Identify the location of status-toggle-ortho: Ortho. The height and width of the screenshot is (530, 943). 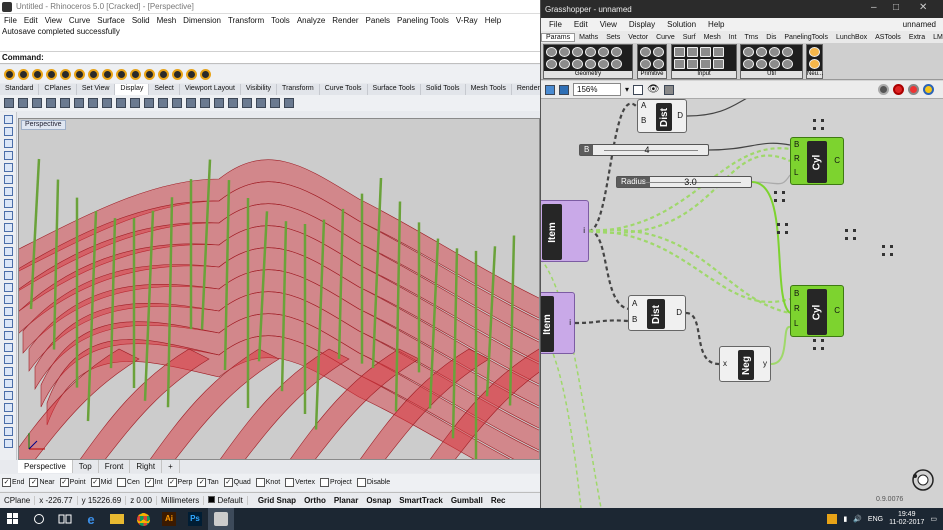
(315, 500).